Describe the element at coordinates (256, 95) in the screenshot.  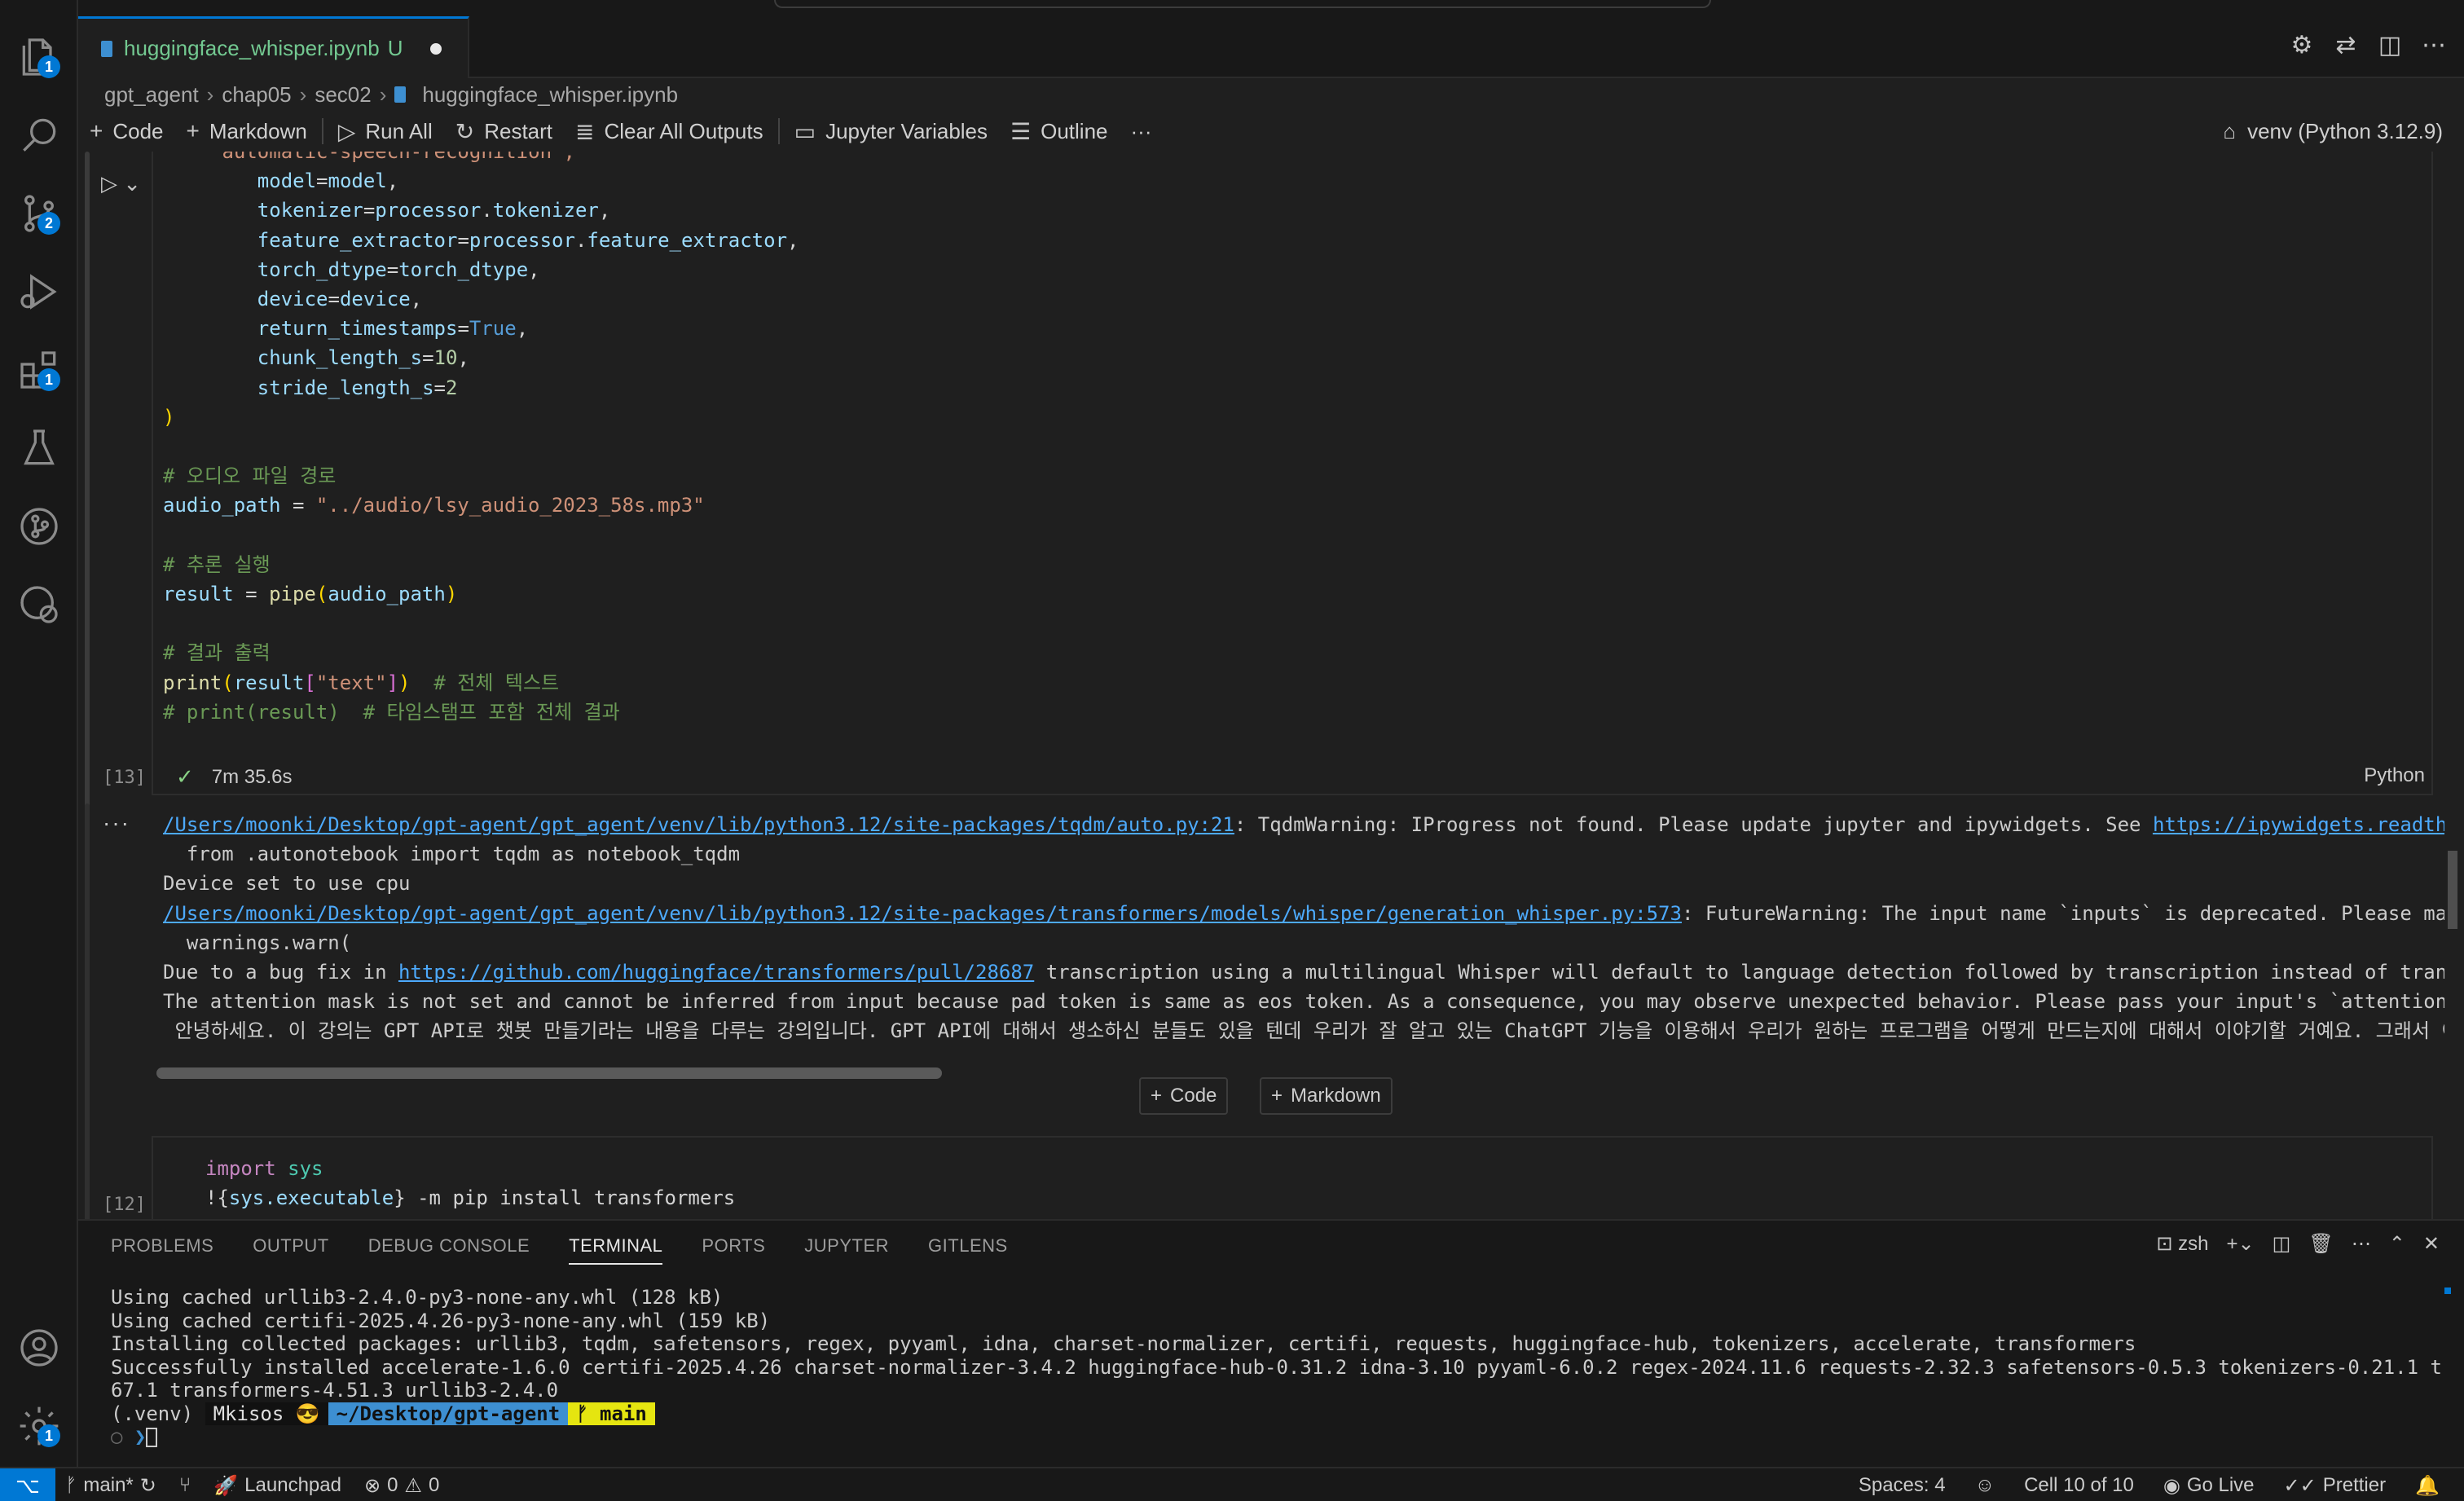
I see `breadcrumb-item: chap05` at that location.